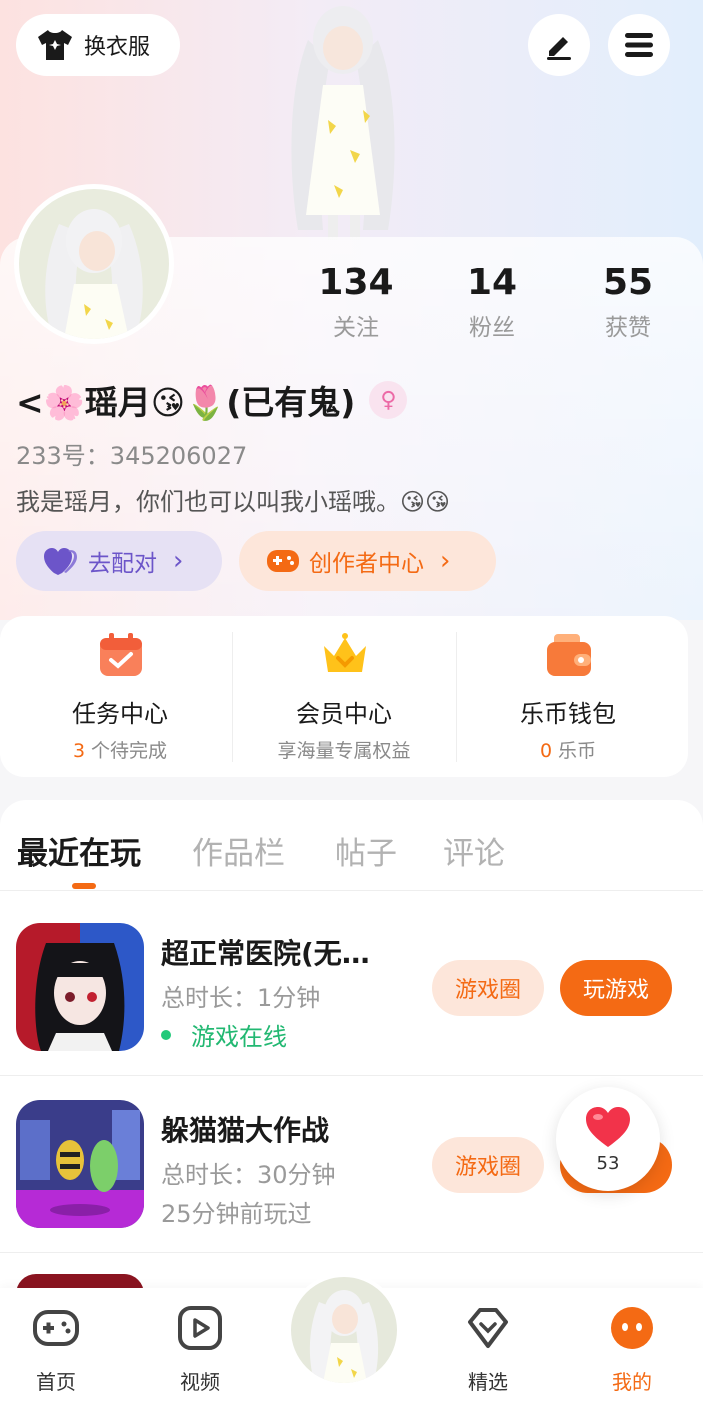 The height and width of the screenshot is (1404, 703). I want to click on stat-fans: 14 粉丝, so click(492, 302).